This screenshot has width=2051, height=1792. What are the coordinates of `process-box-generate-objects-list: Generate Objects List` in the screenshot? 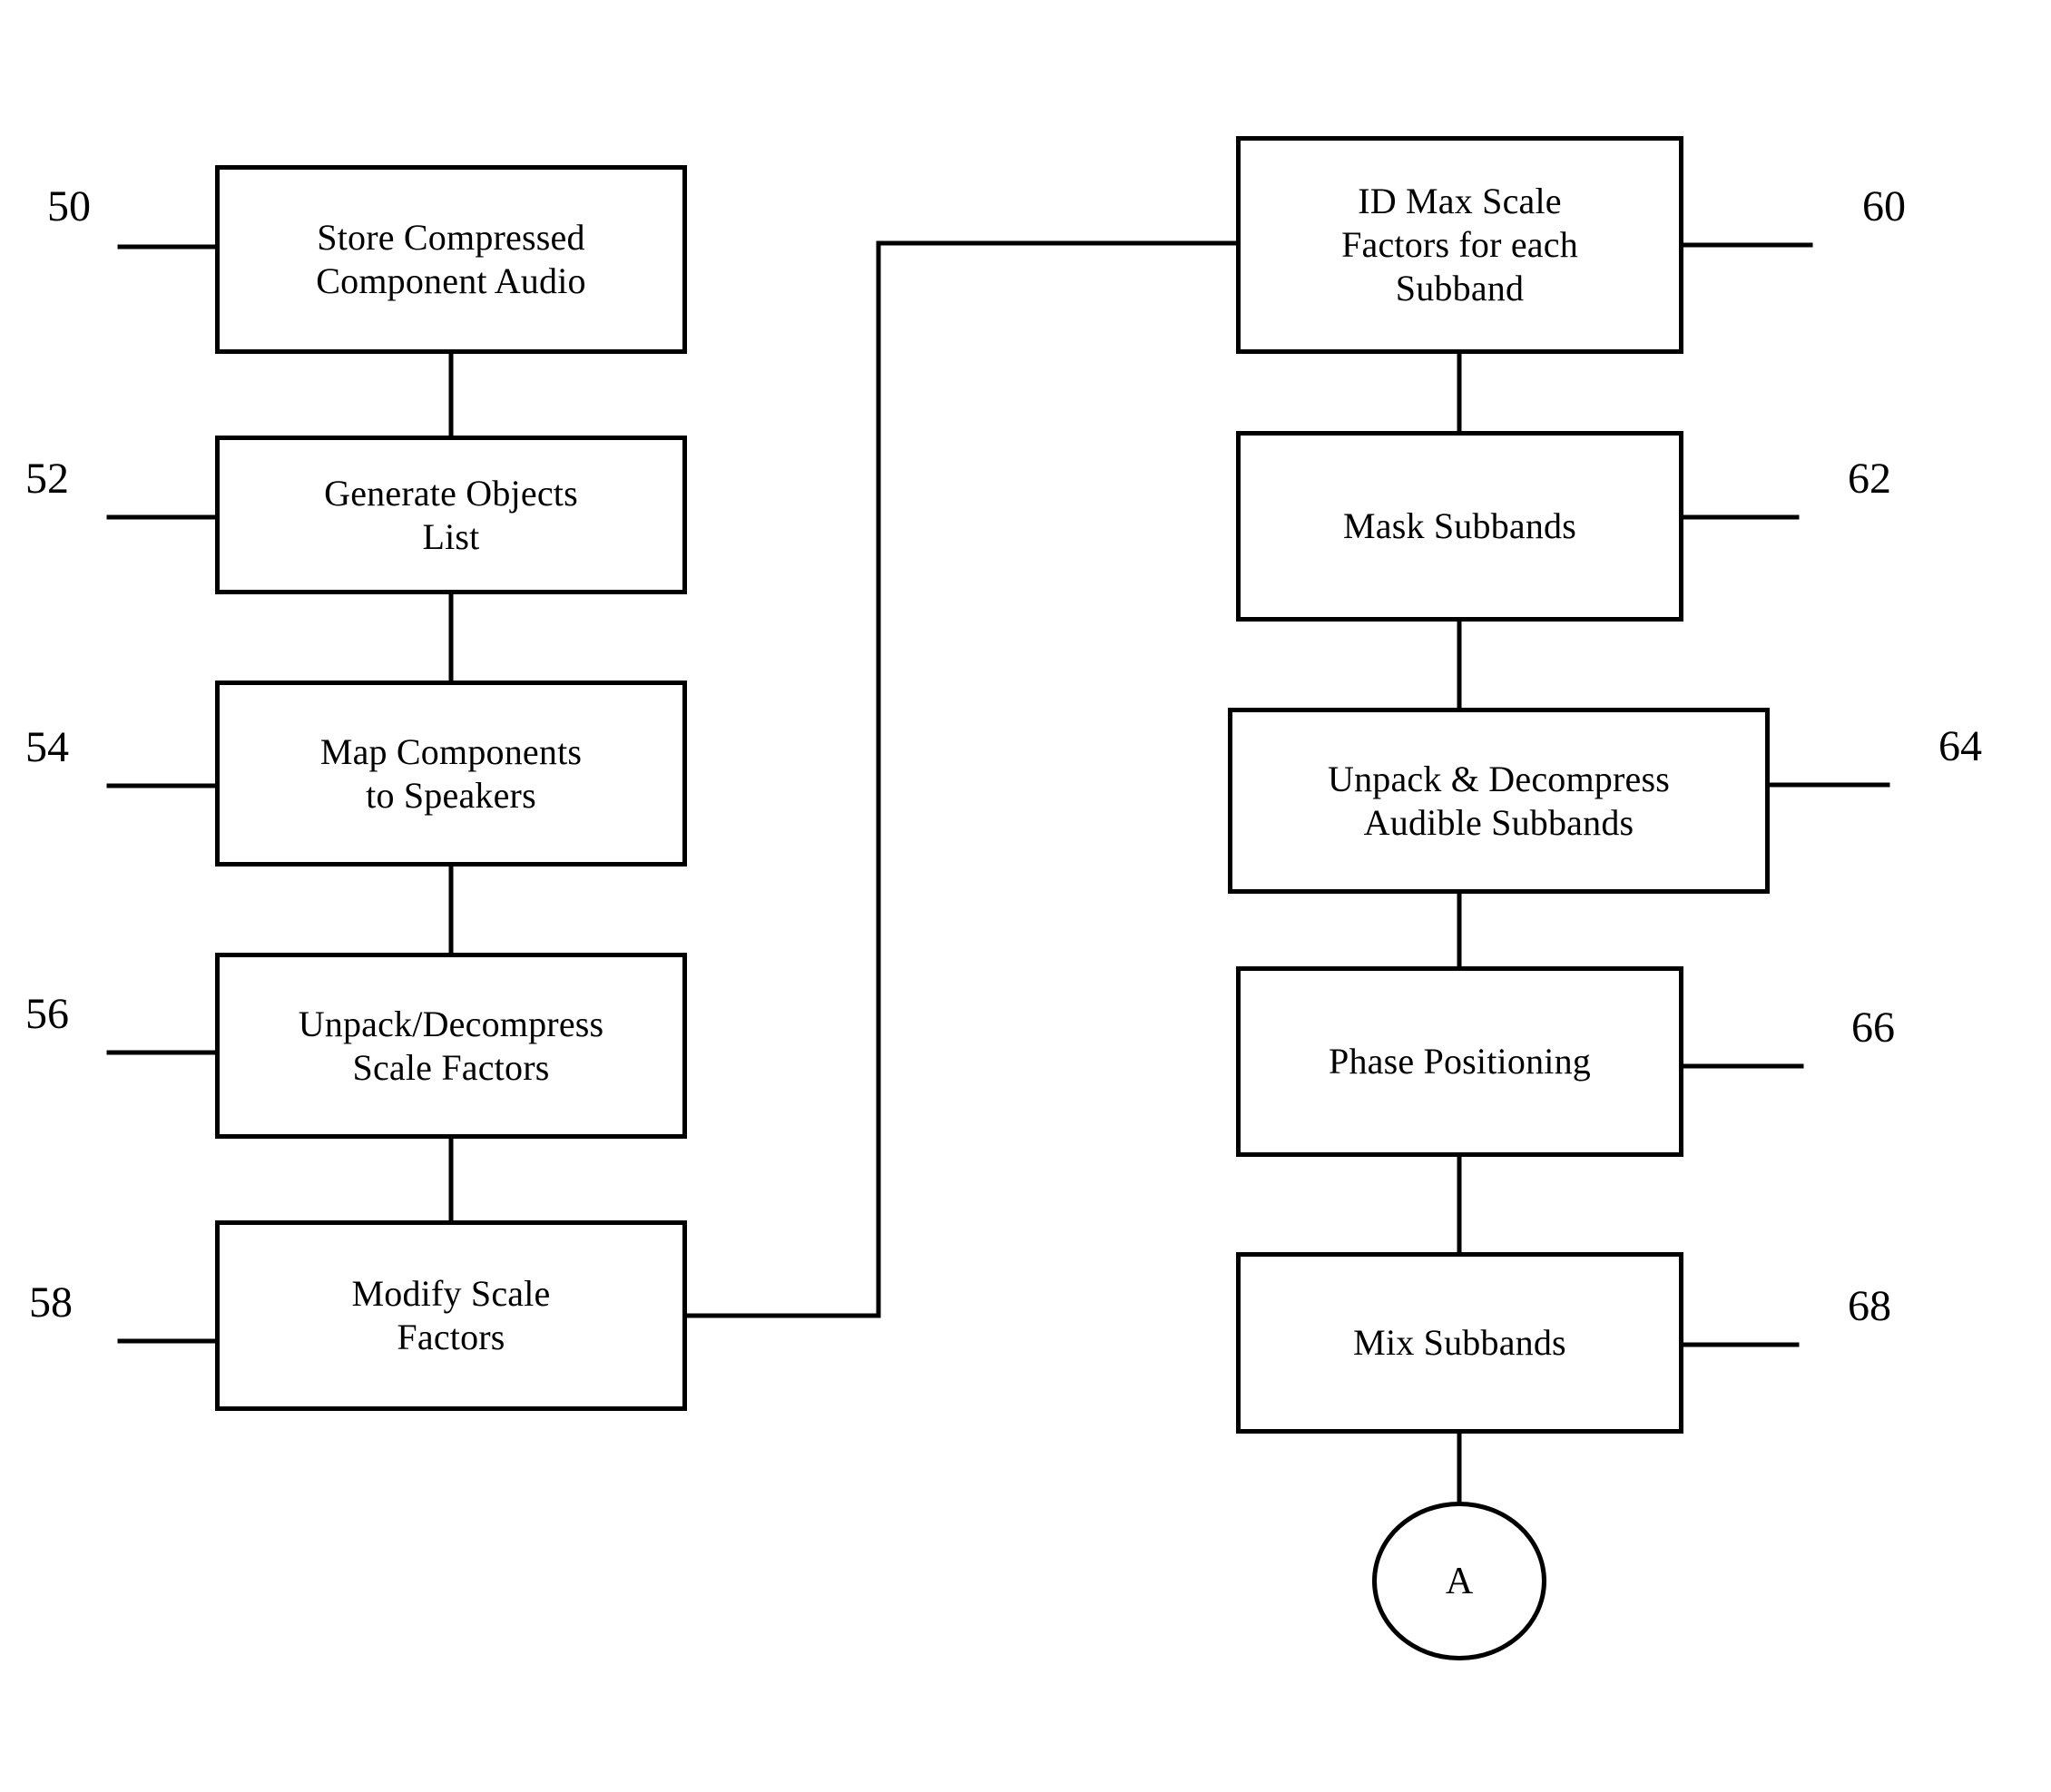 It's located at (451, 515).